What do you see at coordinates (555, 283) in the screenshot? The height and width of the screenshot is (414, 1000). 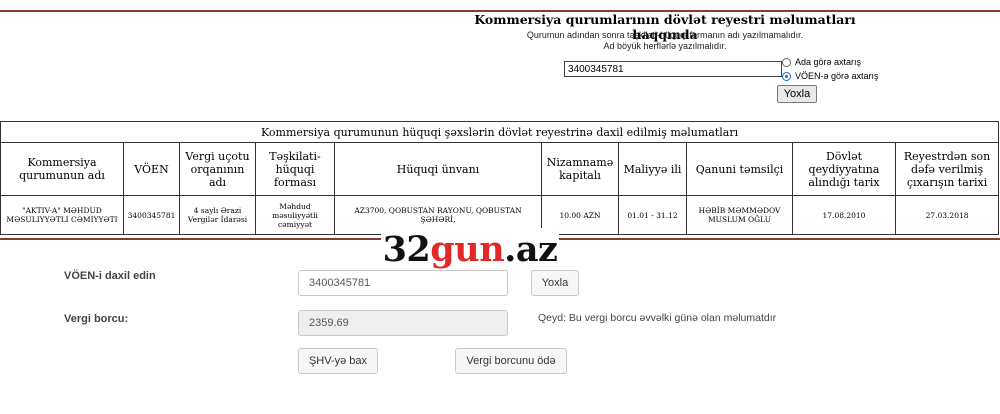 I see `debt-check-button: Yoxla` at bounding box center [555, 283].